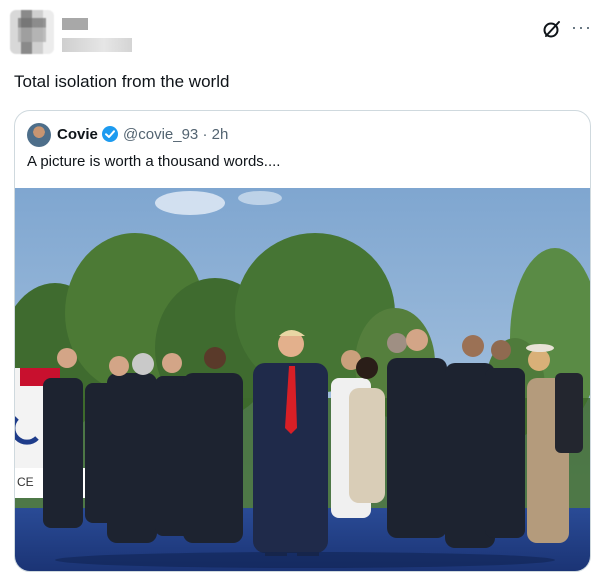  I want to click on quoted-author-handle-time: @covie_93 · 2h, so click(175, 134).